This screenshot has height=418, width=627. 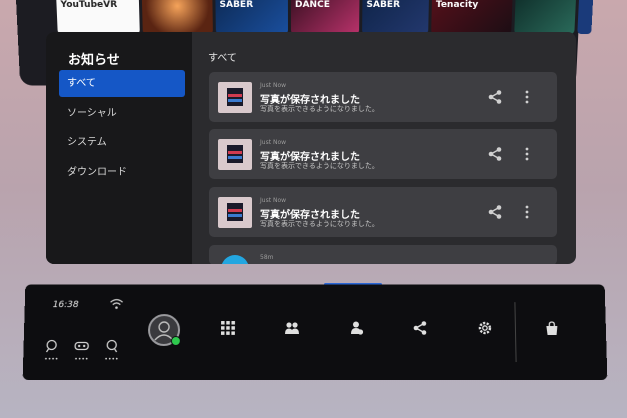 I want to click on sidebar-item-social: ソーシャル, so click(x=122, y=113).